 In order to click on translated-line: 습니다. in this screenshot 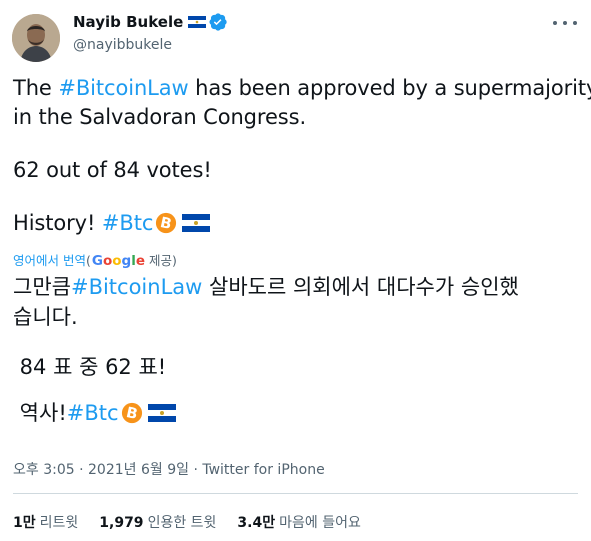, I will do `click(298, 317)`.